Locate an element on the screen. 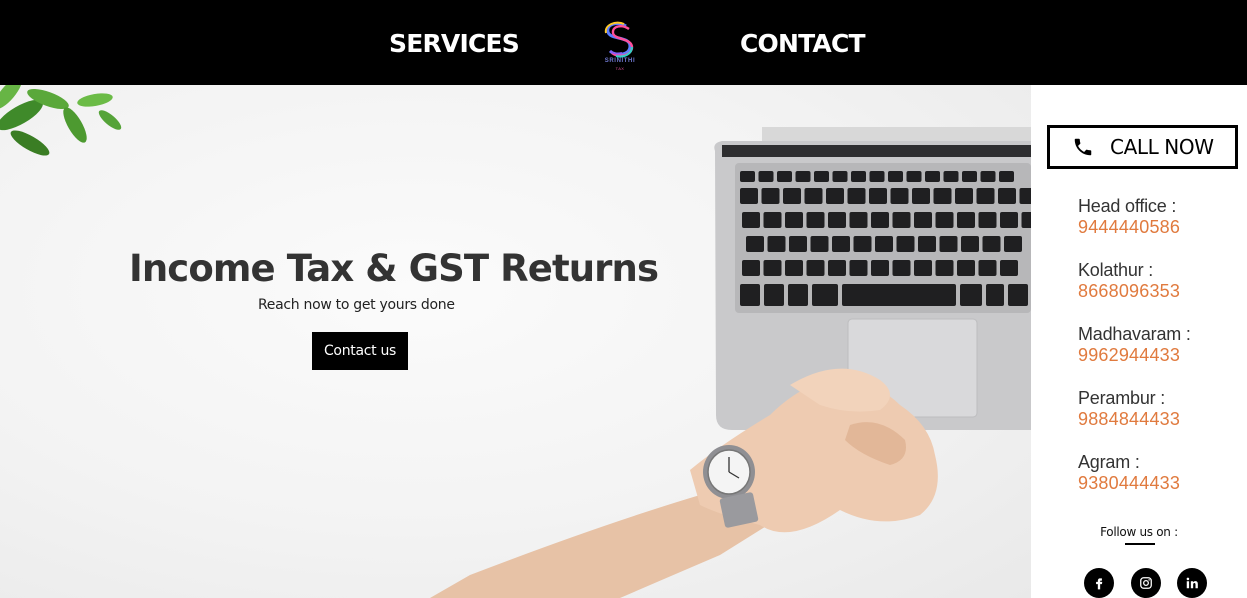 The height and width of the screenshot is (598, 1247). office-agram: Agram : 9380444433 is located at coordinates (1129, 472).